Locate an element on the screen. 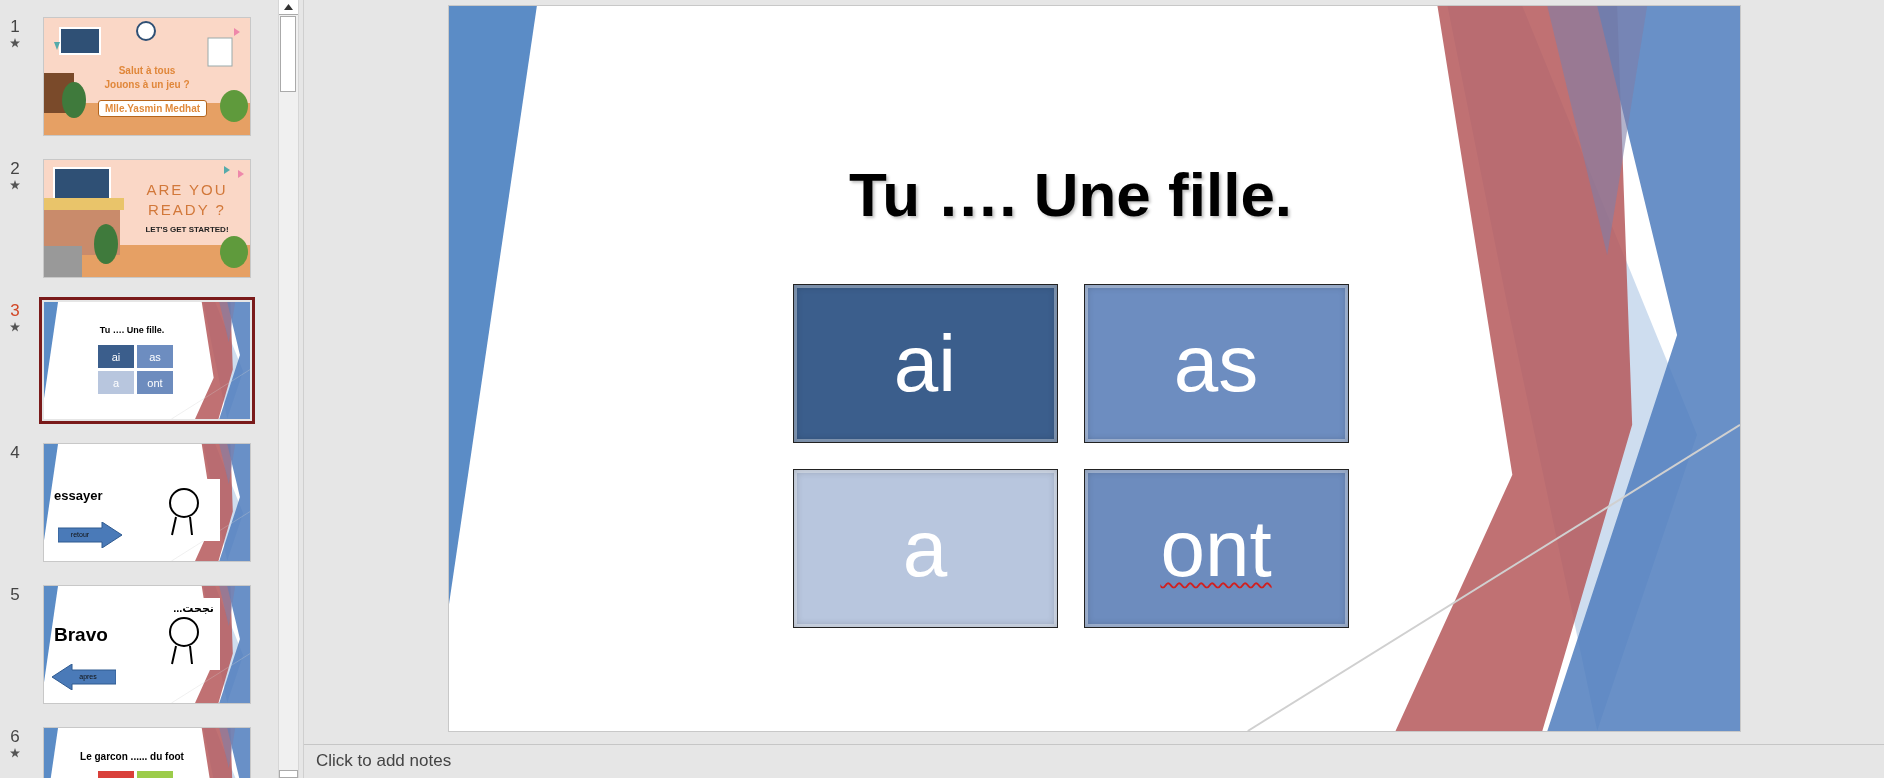 The width and height of the screenshot is (1884, 778). answer-text: ont is located at coordinates (1216, 548).